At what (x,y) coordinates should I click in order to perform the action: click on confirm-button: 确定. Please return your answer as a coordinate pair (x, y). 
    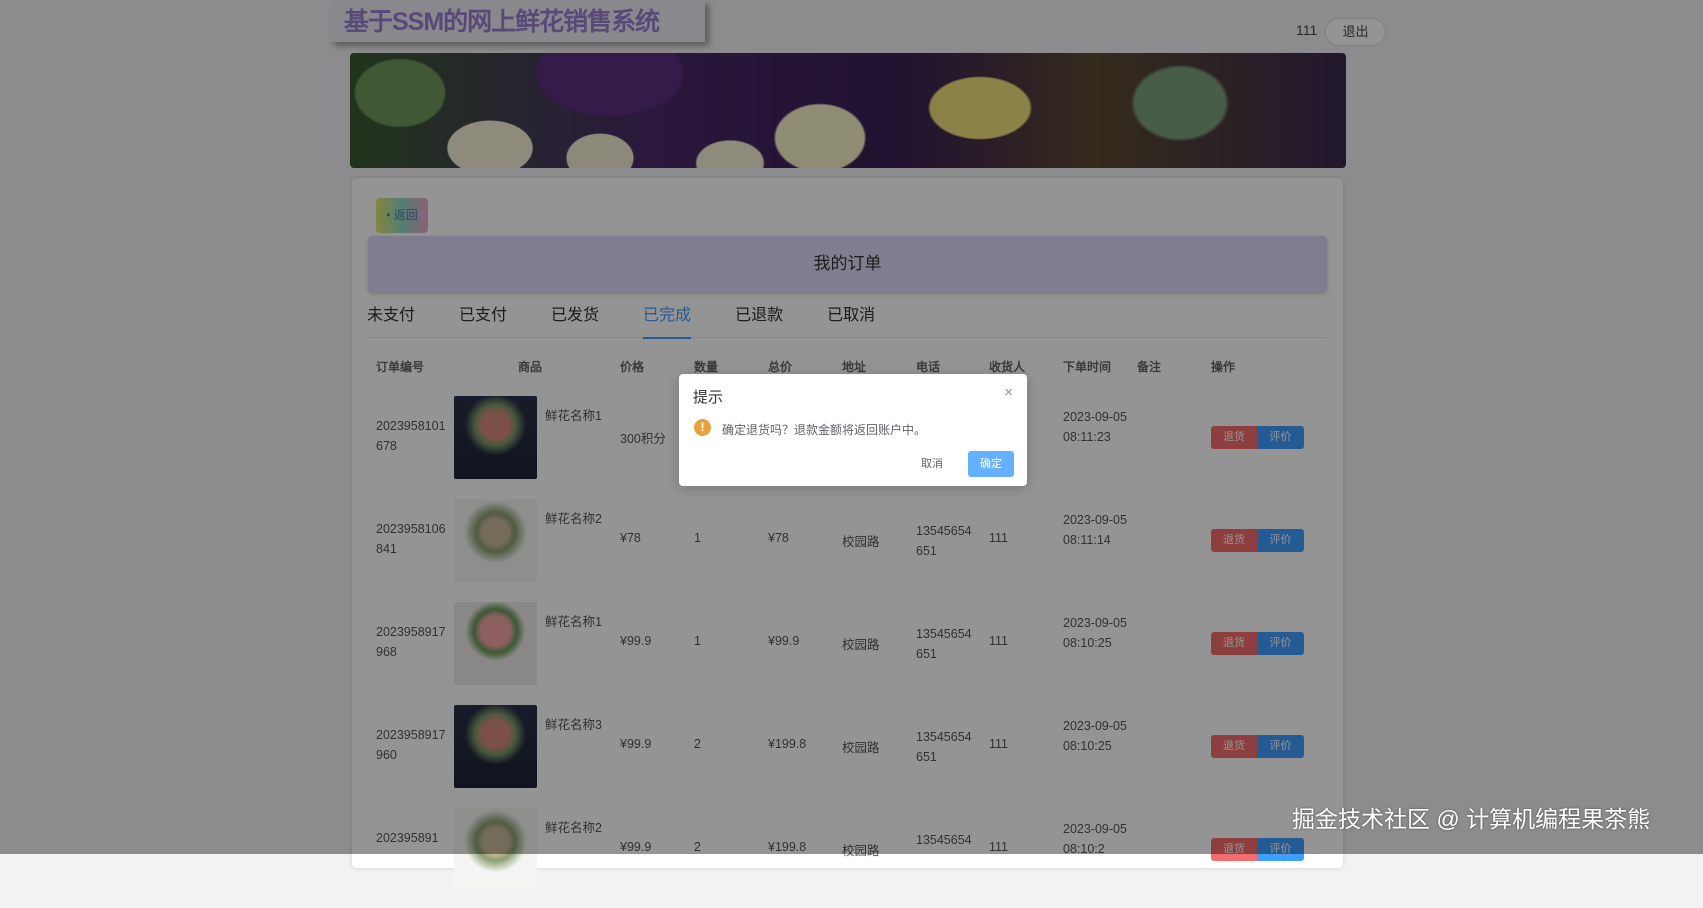
    Looking at the image, I should click on (991, 464).